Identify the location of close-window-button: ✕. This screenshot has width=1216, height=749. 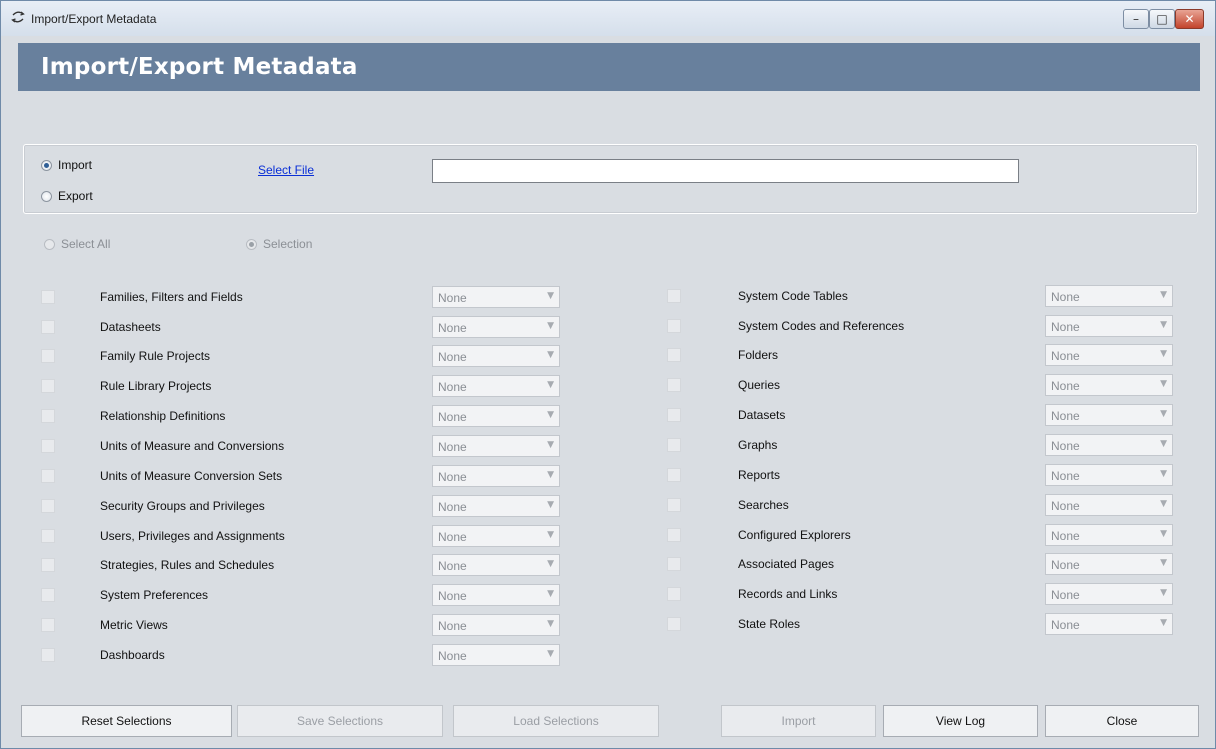
(1189, 19).